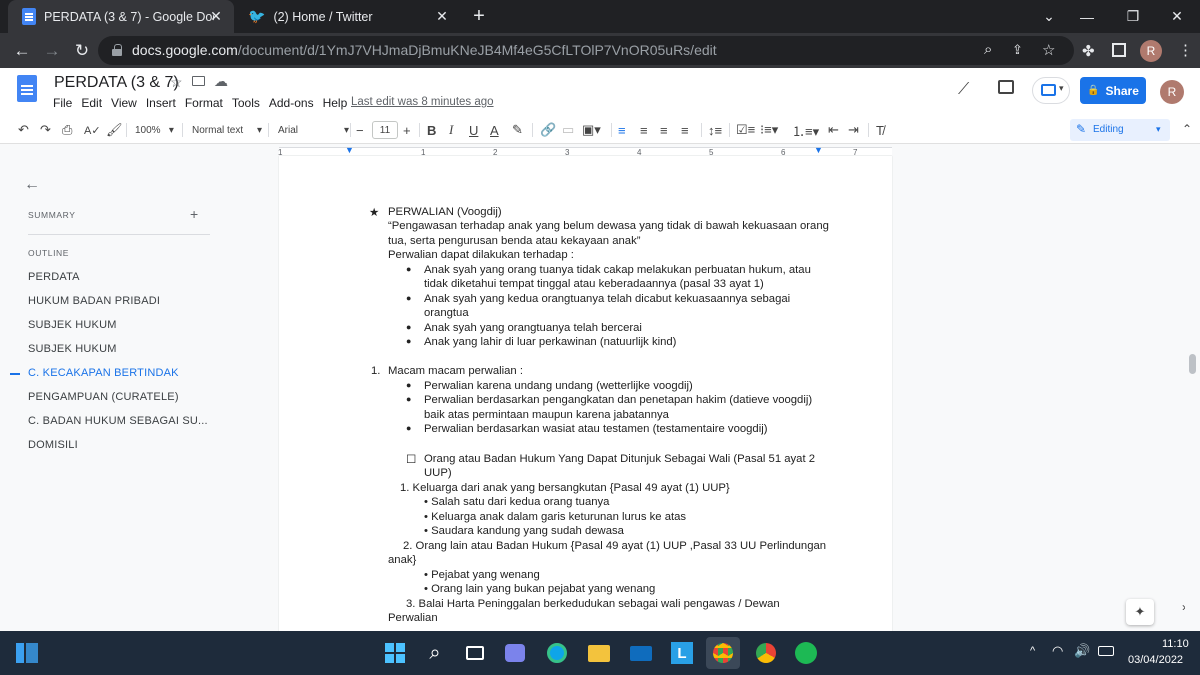  I want to click on align-center-icon: ≡, so click(644, 130).